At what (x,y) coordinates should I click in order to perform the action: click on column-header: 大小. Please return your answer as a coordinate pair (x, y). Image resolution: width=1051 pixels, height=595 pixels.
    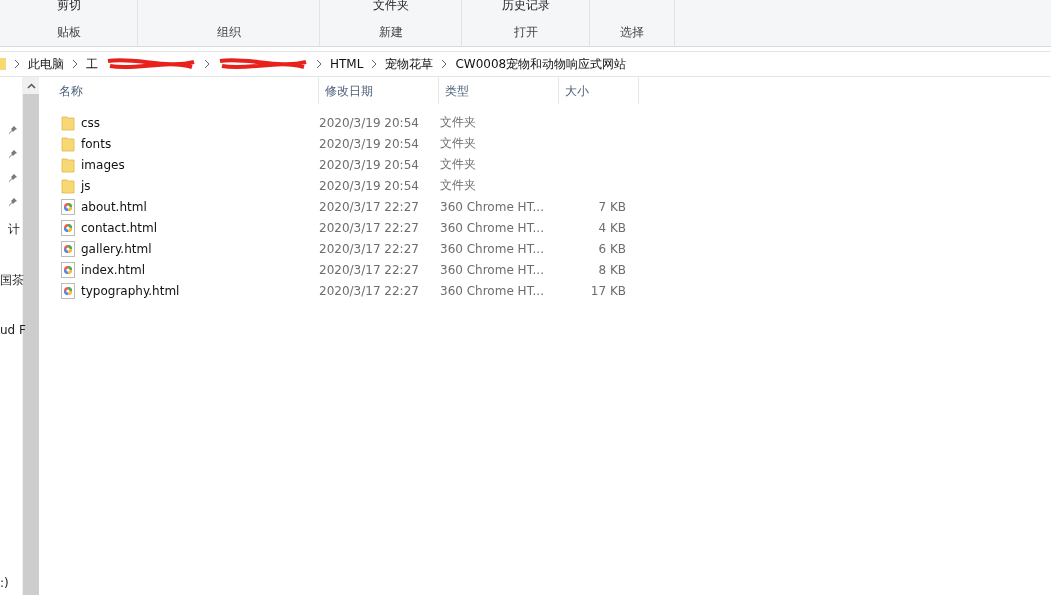
    Looking at the image, I should click on (599, 91).